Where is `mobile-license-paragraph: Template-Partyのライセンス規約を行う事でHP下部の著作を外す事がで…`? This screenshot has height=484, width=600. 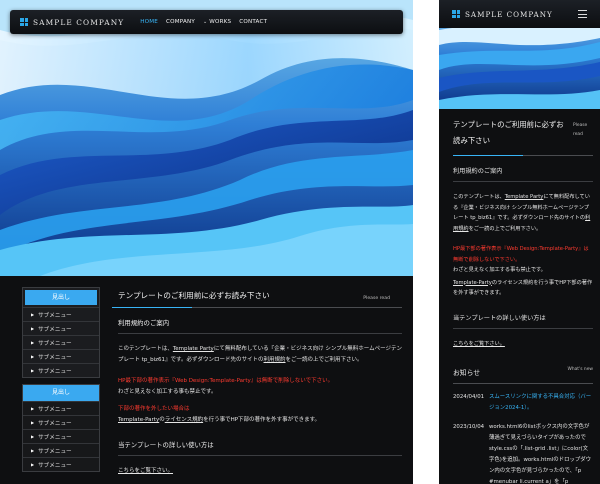
mobile-license-paragraph: Template-Partyのライセンス規約を行う事でHP下部の著作を外す事がで… is located at coordinates (523, 288).